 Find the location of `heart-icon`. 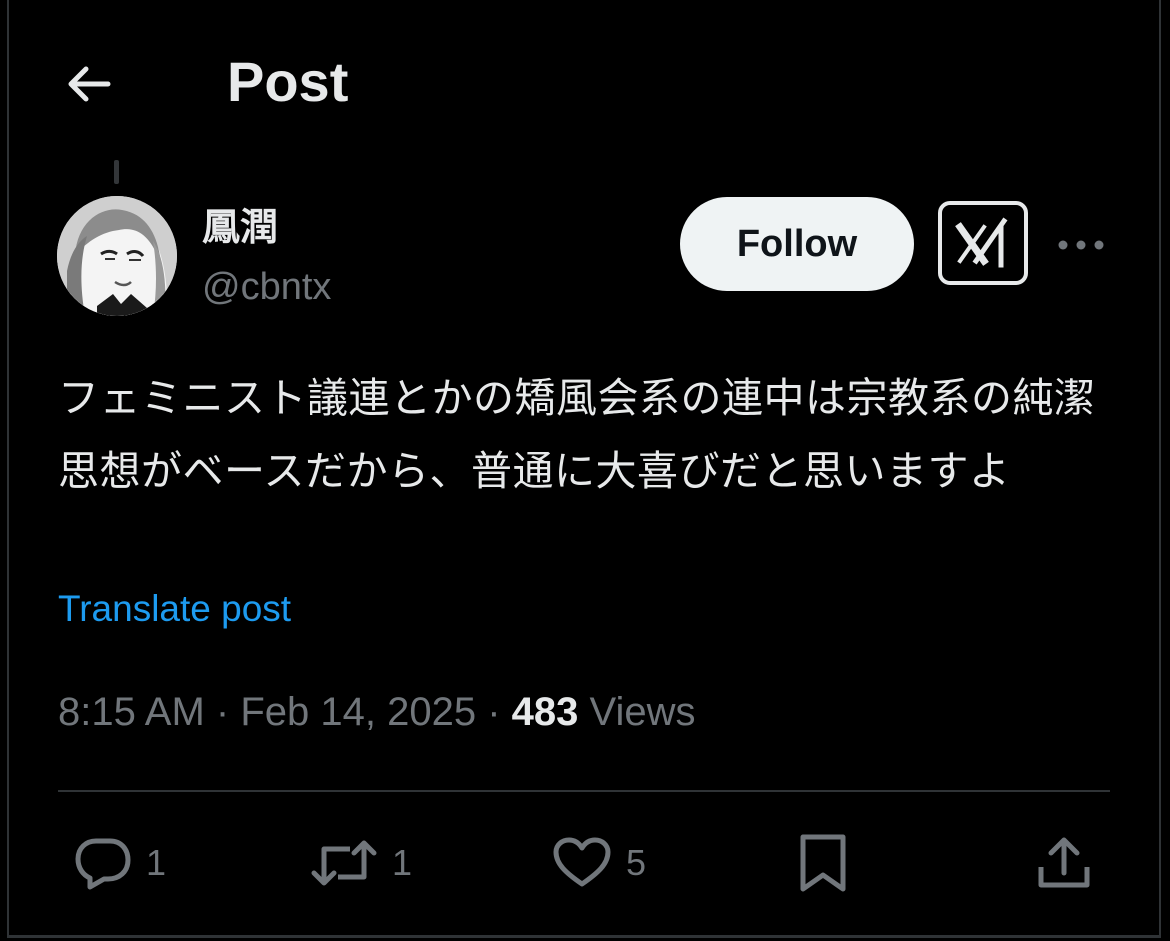

heart-icon is located at coordinates (582, 863).